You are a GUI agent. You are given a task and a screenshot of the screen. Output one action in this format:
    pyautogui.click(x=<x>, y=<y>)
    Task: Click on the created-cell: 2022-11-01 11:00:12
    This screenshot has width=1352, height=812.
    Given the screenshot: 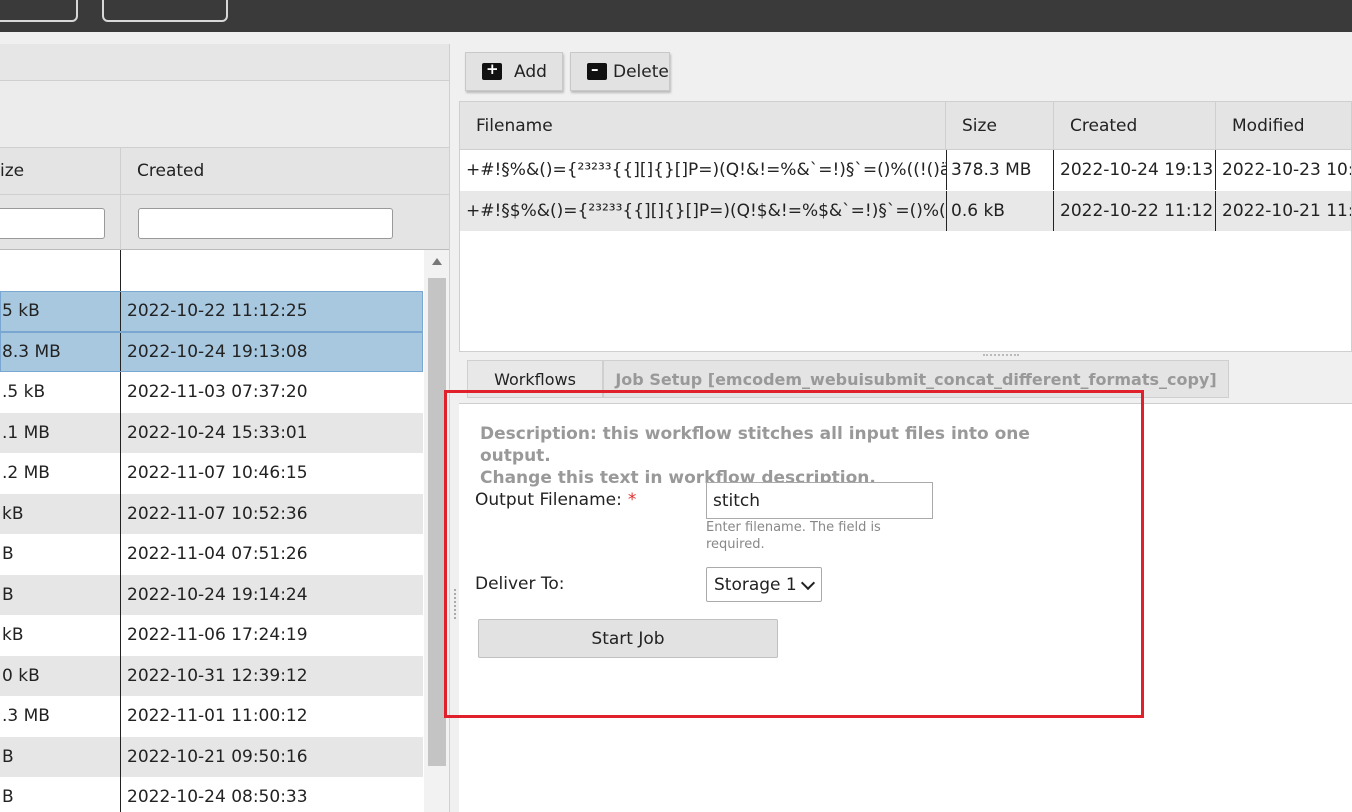 What is the action you would take?
    pyautogui.click(x=217, y=716)
    